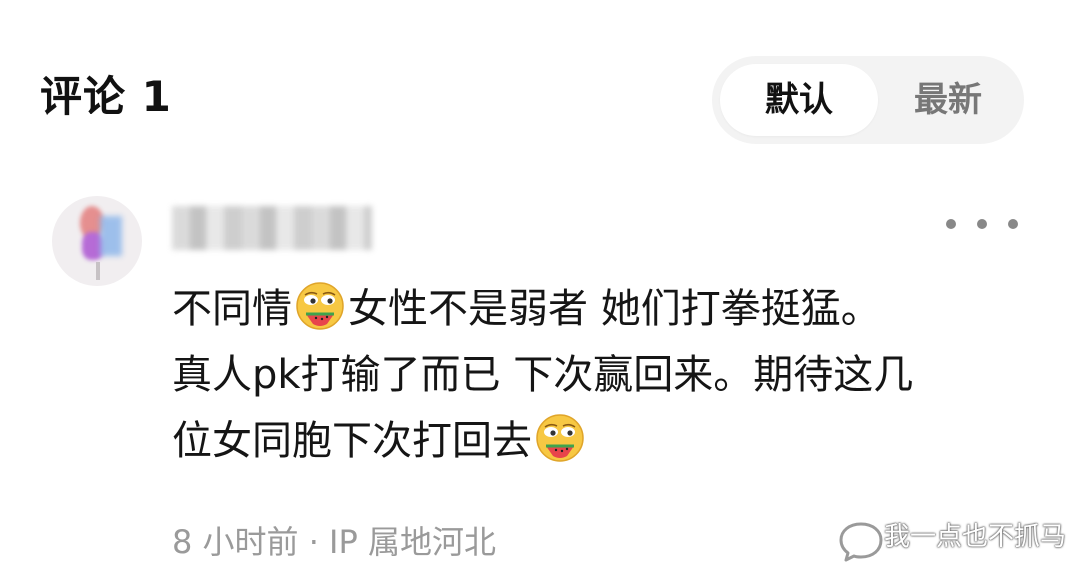 This screenshot has width=1070, height=562. What do you see at coordinates (106, 96) in the screenshot?
I see `comments-title: 评论 1` at bounding box center [106, 96].